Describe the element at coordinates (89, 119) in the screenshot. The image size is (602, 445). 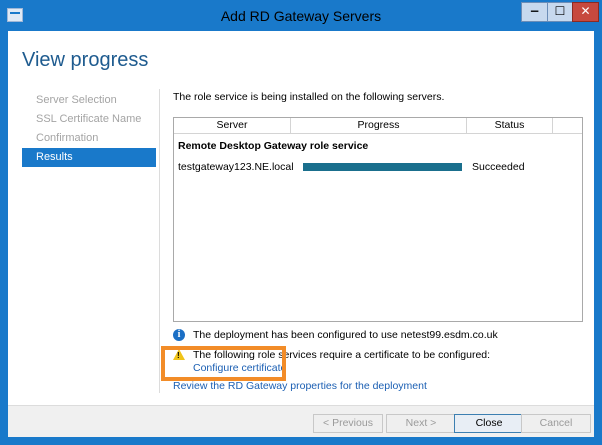
I see `step-ssl-certificate-name: SSL Certificate Name` at that location.